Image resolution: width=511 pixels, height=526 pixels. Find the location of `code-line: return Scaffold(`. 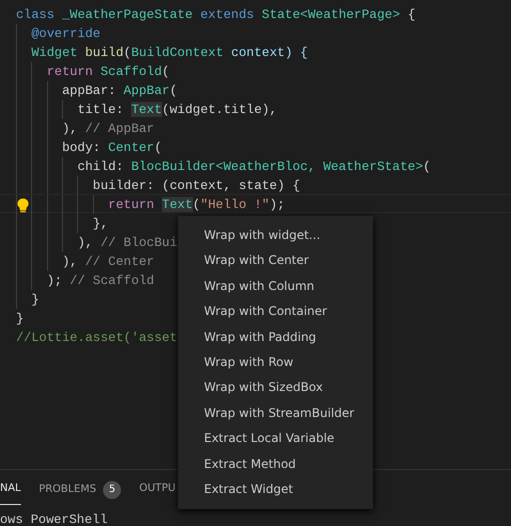

code-line: return Scaffold( is located at coordinates (108, 71).